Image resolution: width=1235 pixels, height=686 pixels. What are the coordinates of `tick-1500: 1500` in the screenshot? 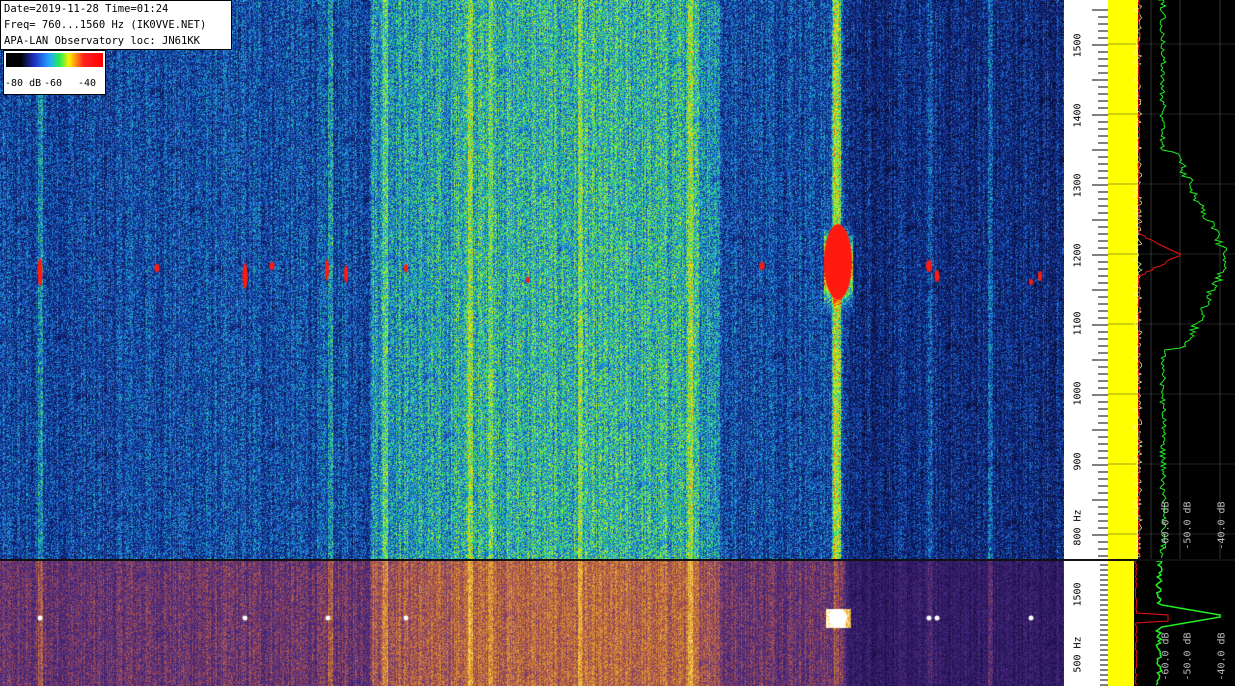 It's located at (1078, 45).